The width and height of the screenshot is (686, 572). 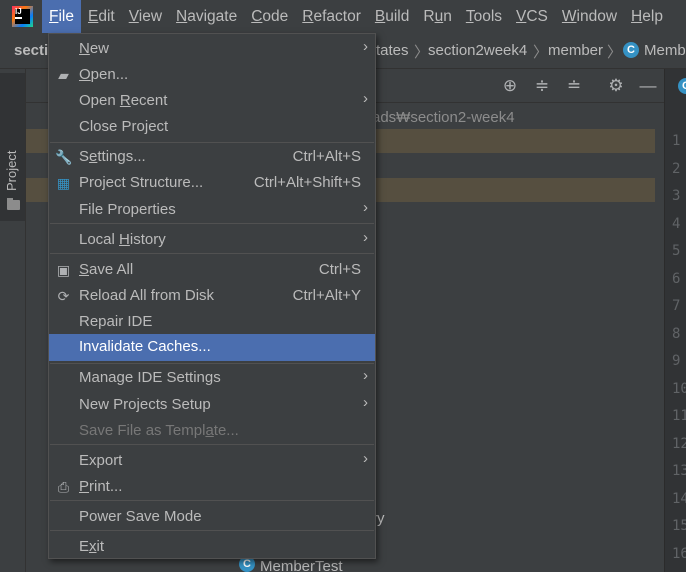 I want to click on shortcut-label: Ctrl+Alt+S, so click(x=326, y=156).